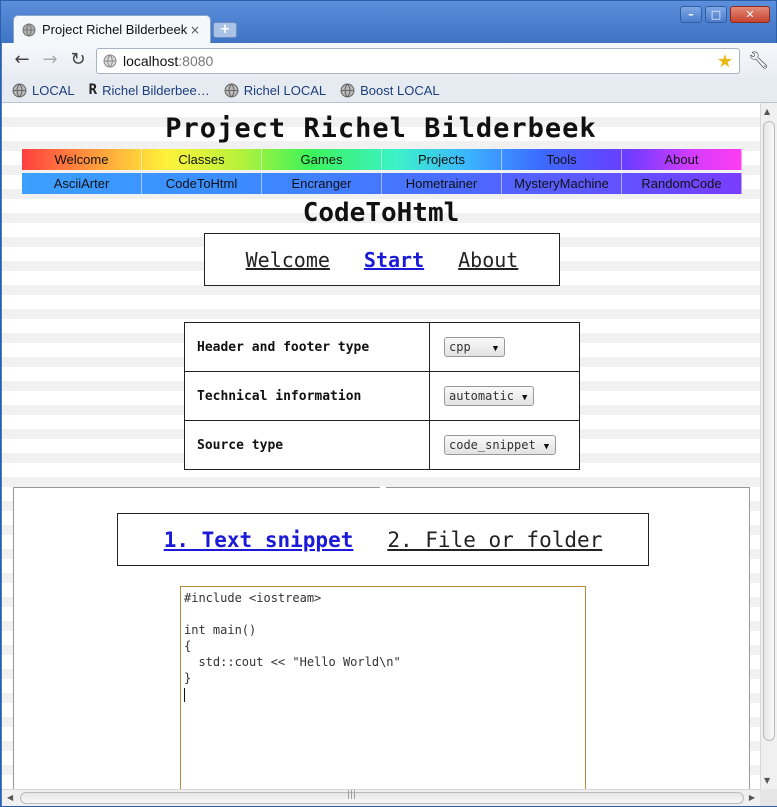 The width and height of the screenshot is (777, 807). What do you see at coordinates (53, 90) in the screenshot?
I see `bookmark-label: LOCAL` at bounding box center [53, 90].